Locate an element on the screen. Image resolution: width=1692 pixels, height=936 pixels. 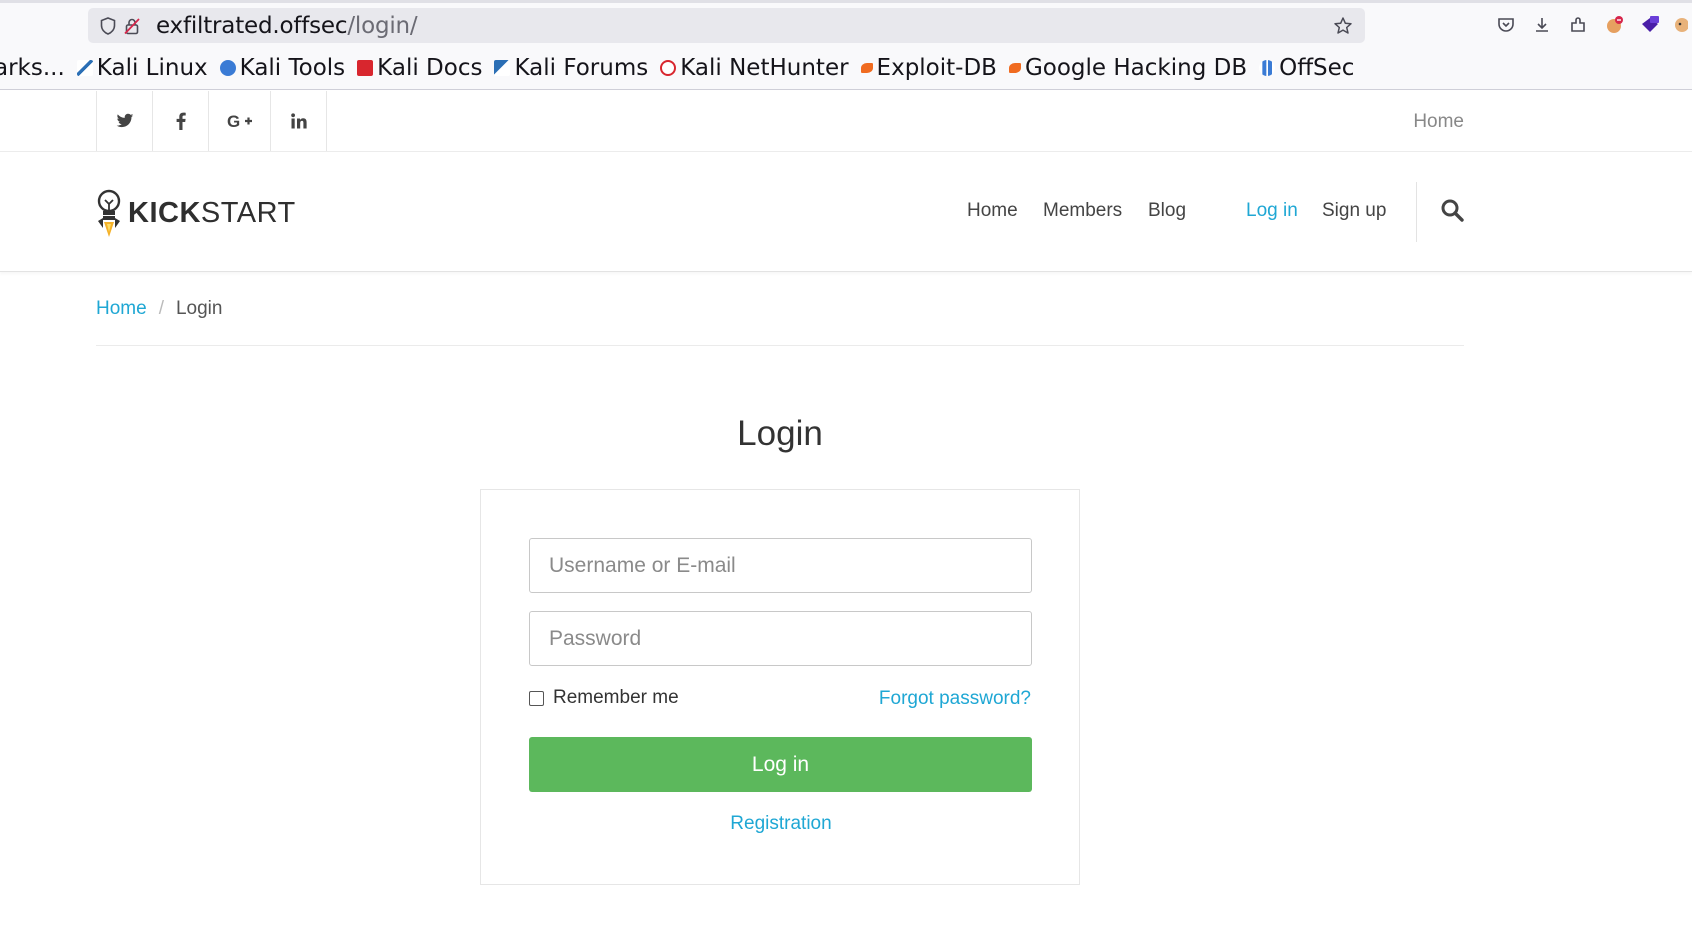
linkedin-icon is located at coordinates (299, 121).